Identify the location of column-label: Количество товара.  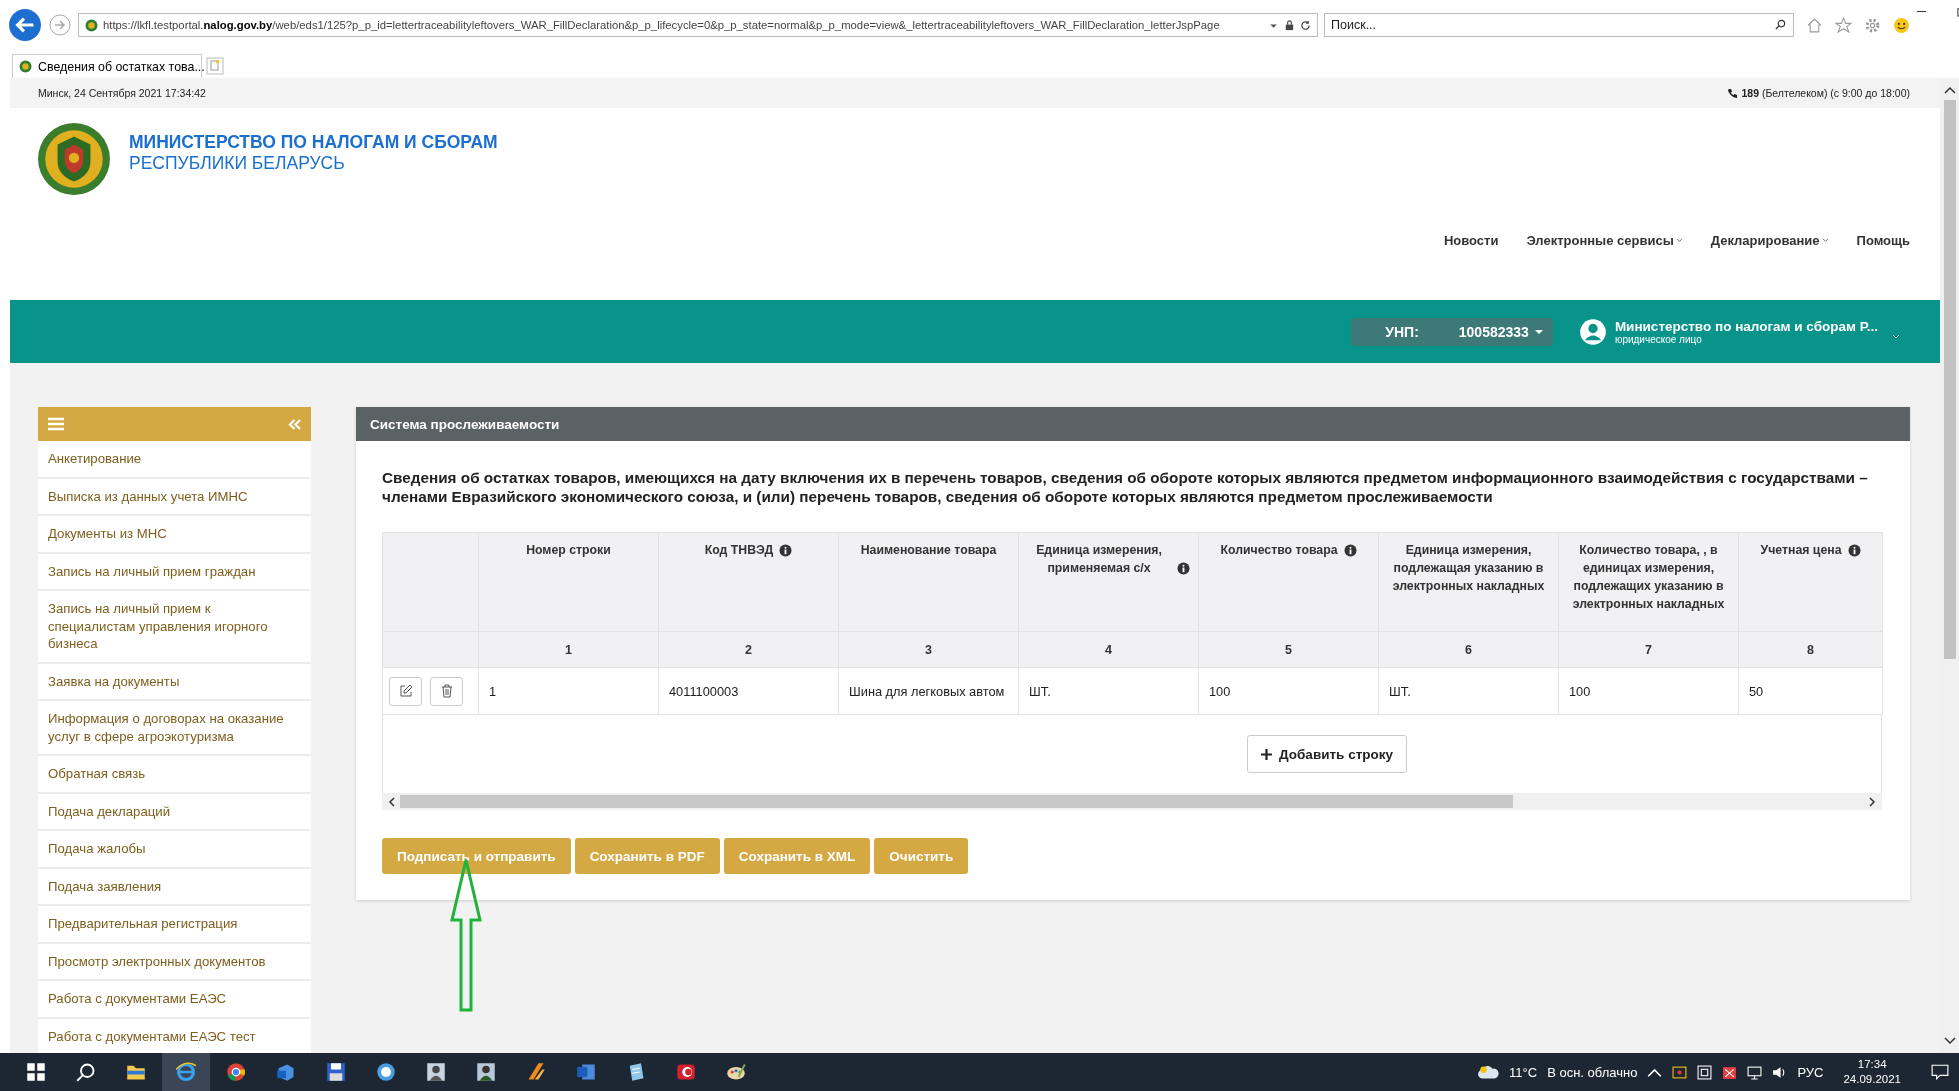
(1279, 550).